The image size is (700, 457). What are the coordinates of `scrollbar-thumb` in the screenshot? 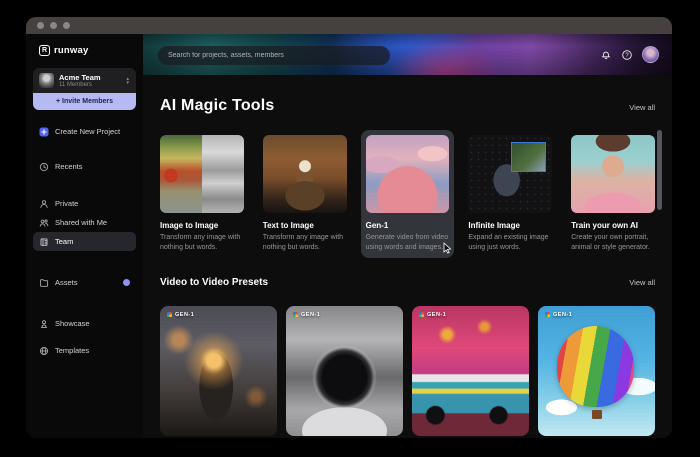 It's located at (659, 170).